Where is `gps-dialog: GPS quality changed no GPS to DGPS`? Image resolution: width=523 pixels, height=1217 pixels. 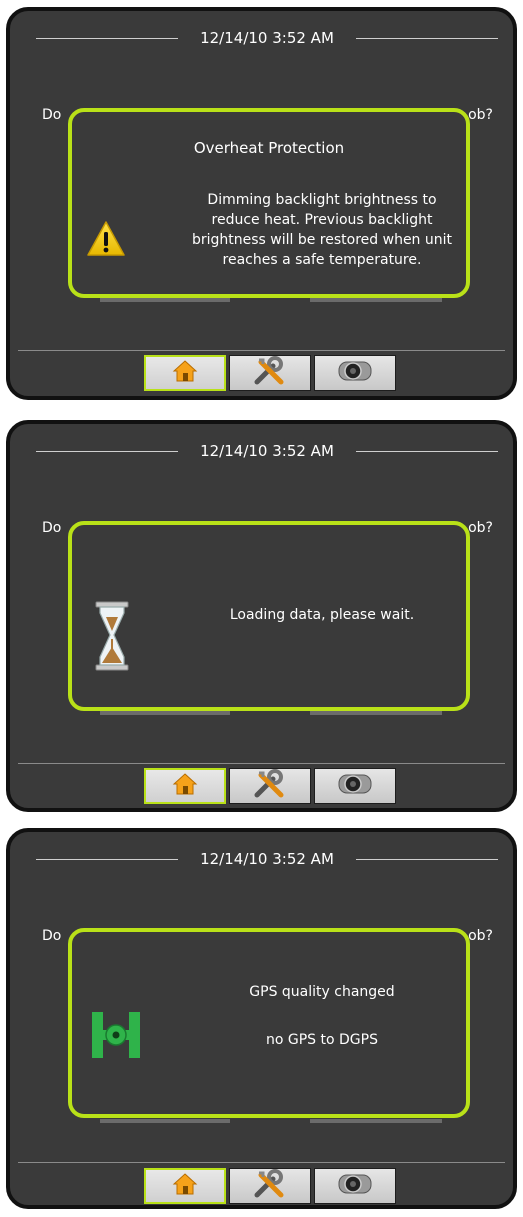 gps-dialog: GPS quality changed no GPS to DGPS is located at coordinates (269, 1023).